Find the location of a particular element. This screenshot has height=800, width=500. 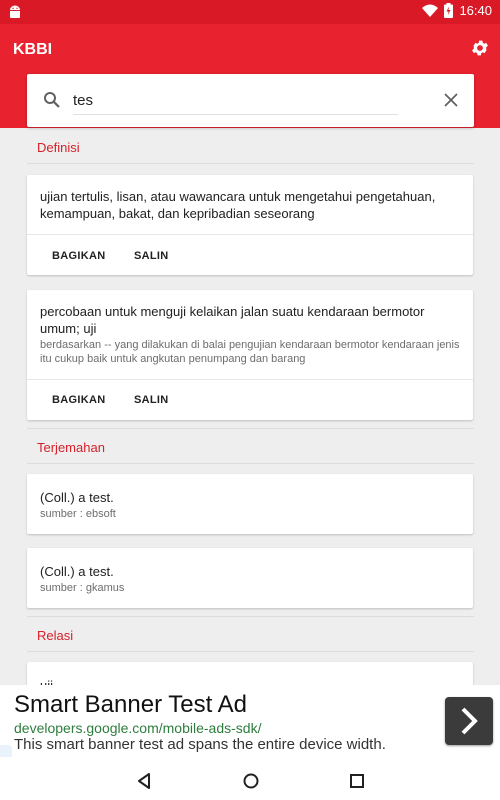

translation-source: sumber : gkamus is located at coordinates (82, 588).